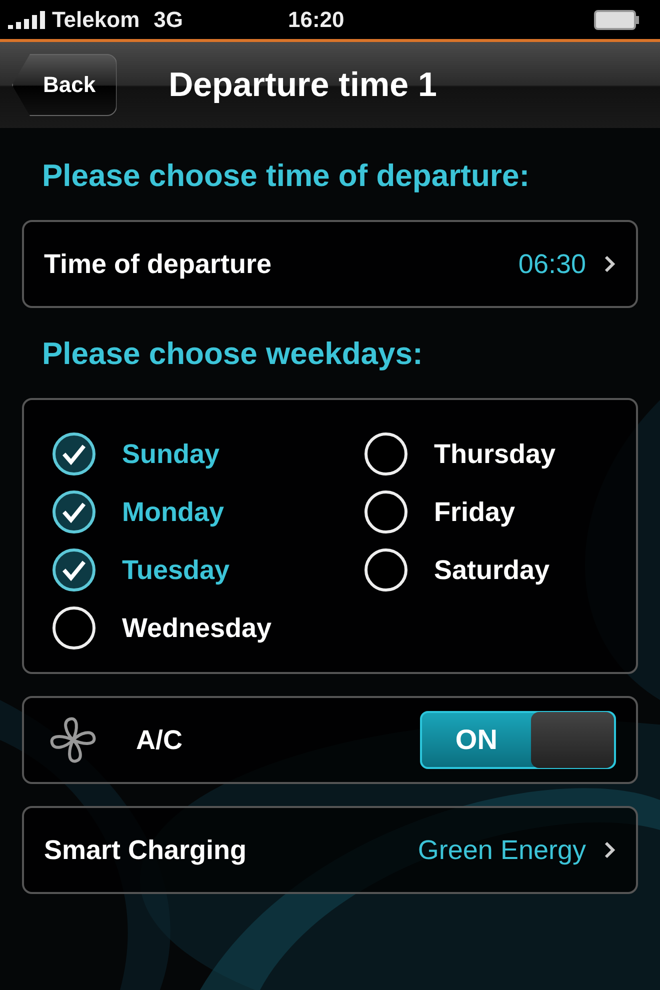  What do you see at coordinates (552, 264) in the screenshot?
I see `row-value: 06:30` at bounding box center [552, 264].